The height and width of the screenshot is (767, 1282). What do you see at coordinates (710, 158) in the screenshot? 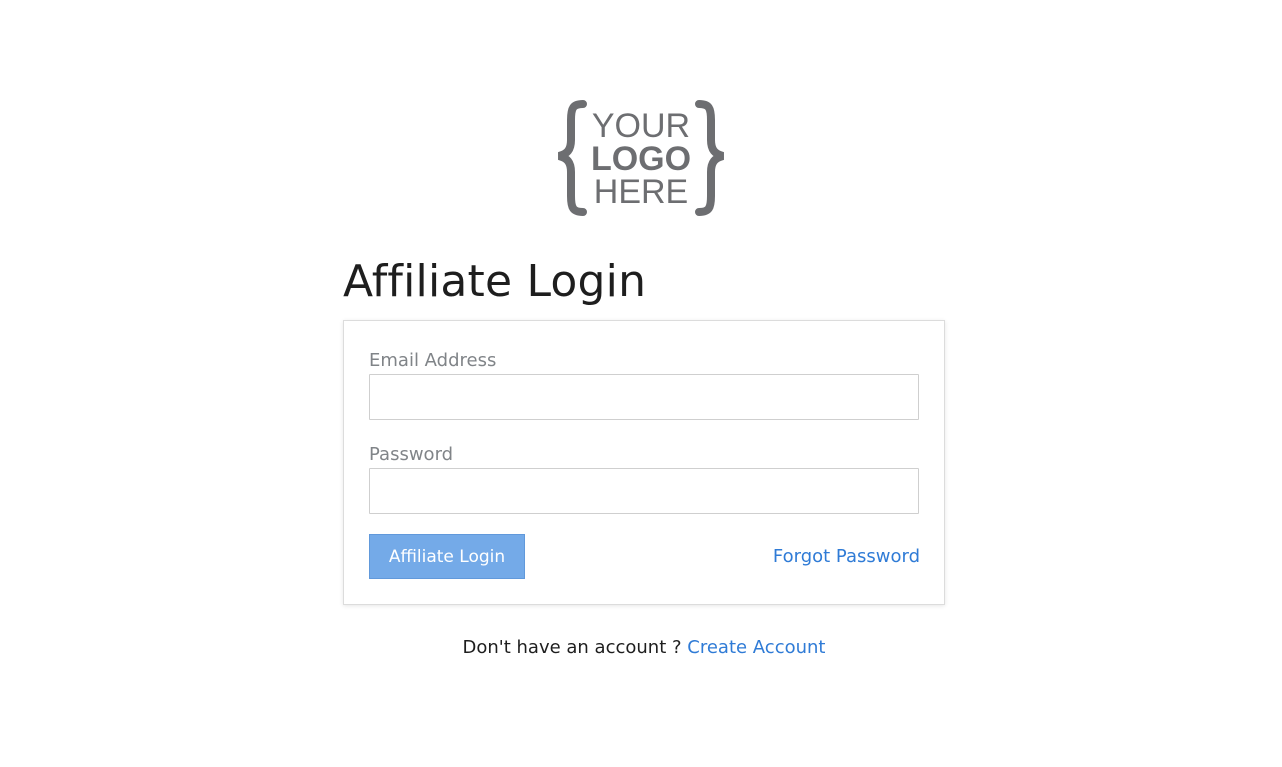
I see `right-brace-icon` at bounding box center [710, 158].